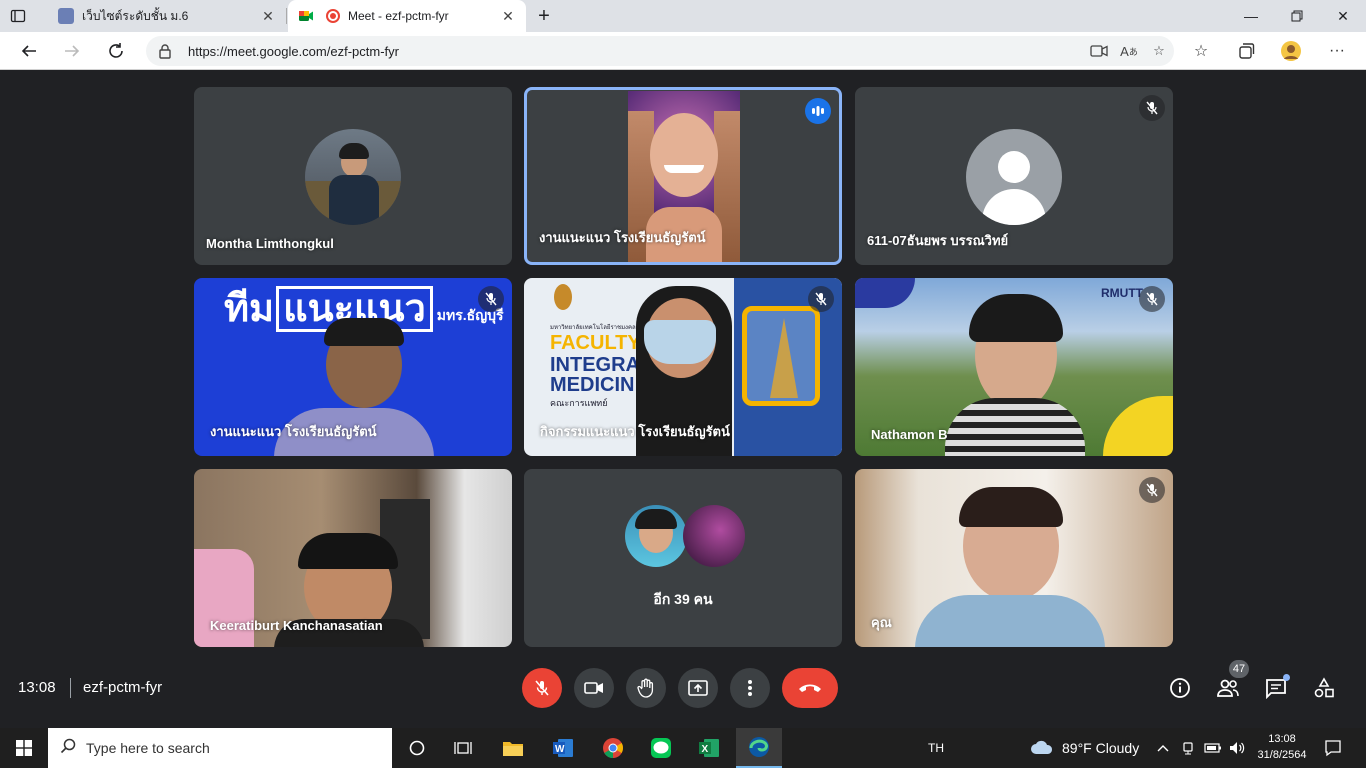 This screenshot has height=768, width=1366. Describe the element at coordinates (1101, 748) in the screenshot. I see `weather-text: 89°F Cloudy` at that location.